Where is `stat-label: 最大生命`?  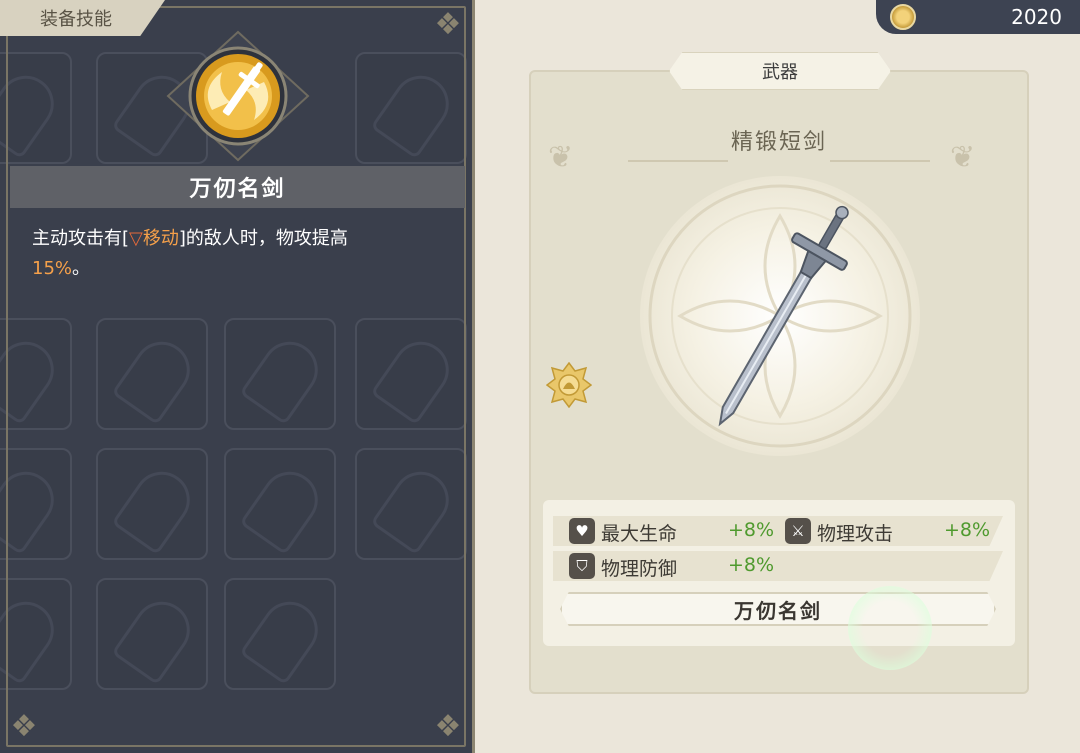 stat-label: 最大生命 is located at coordinates (639, 534).